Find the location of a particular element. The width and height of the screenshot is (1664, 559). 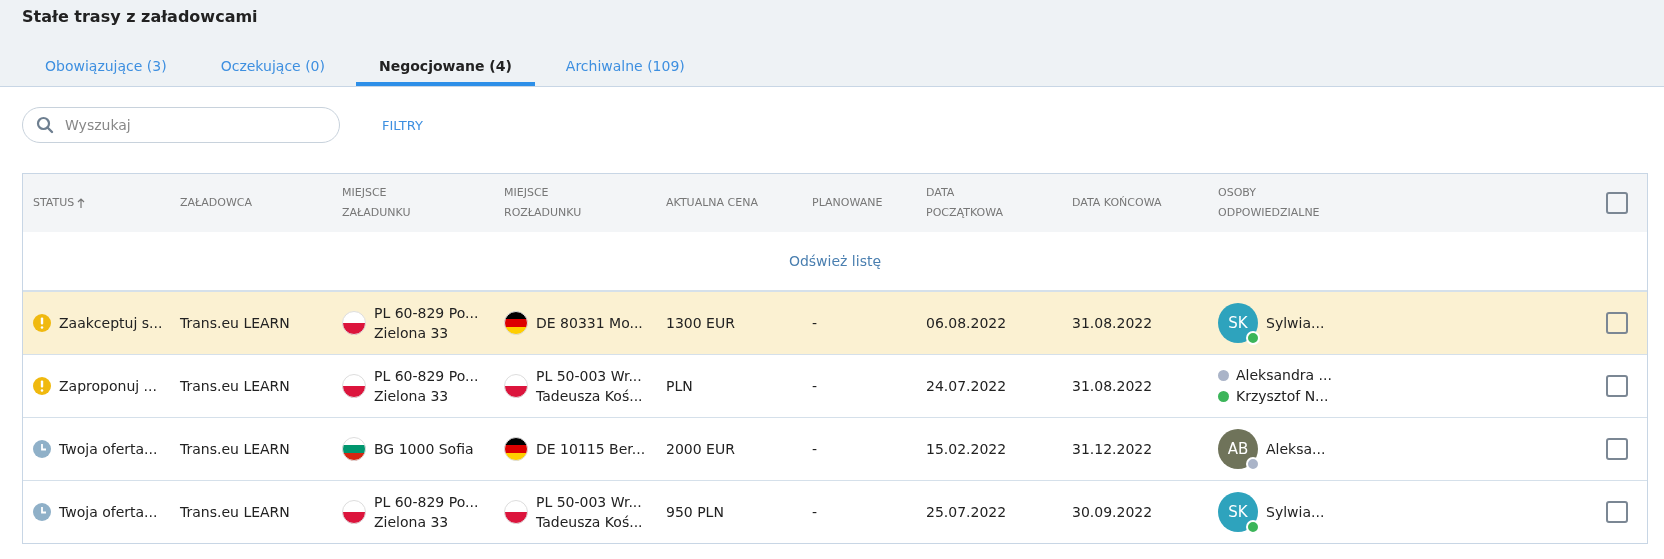

column-header: AKTUALNA CENA is located at coordinates (712, 203).